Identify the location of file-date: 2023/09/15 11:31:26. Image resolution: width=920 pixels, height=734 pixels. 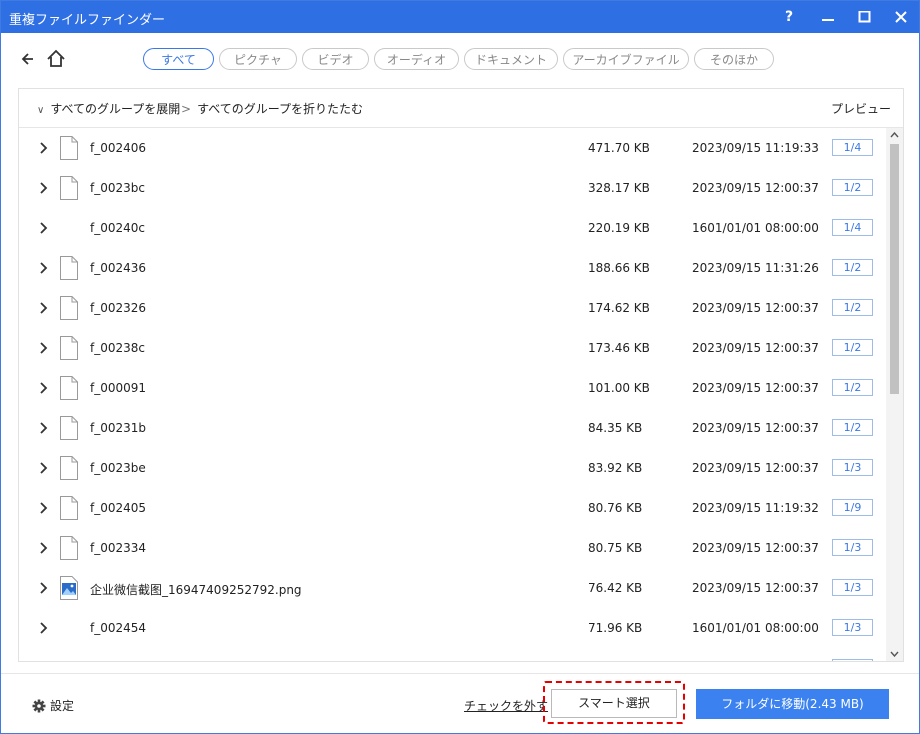
(755, 268).